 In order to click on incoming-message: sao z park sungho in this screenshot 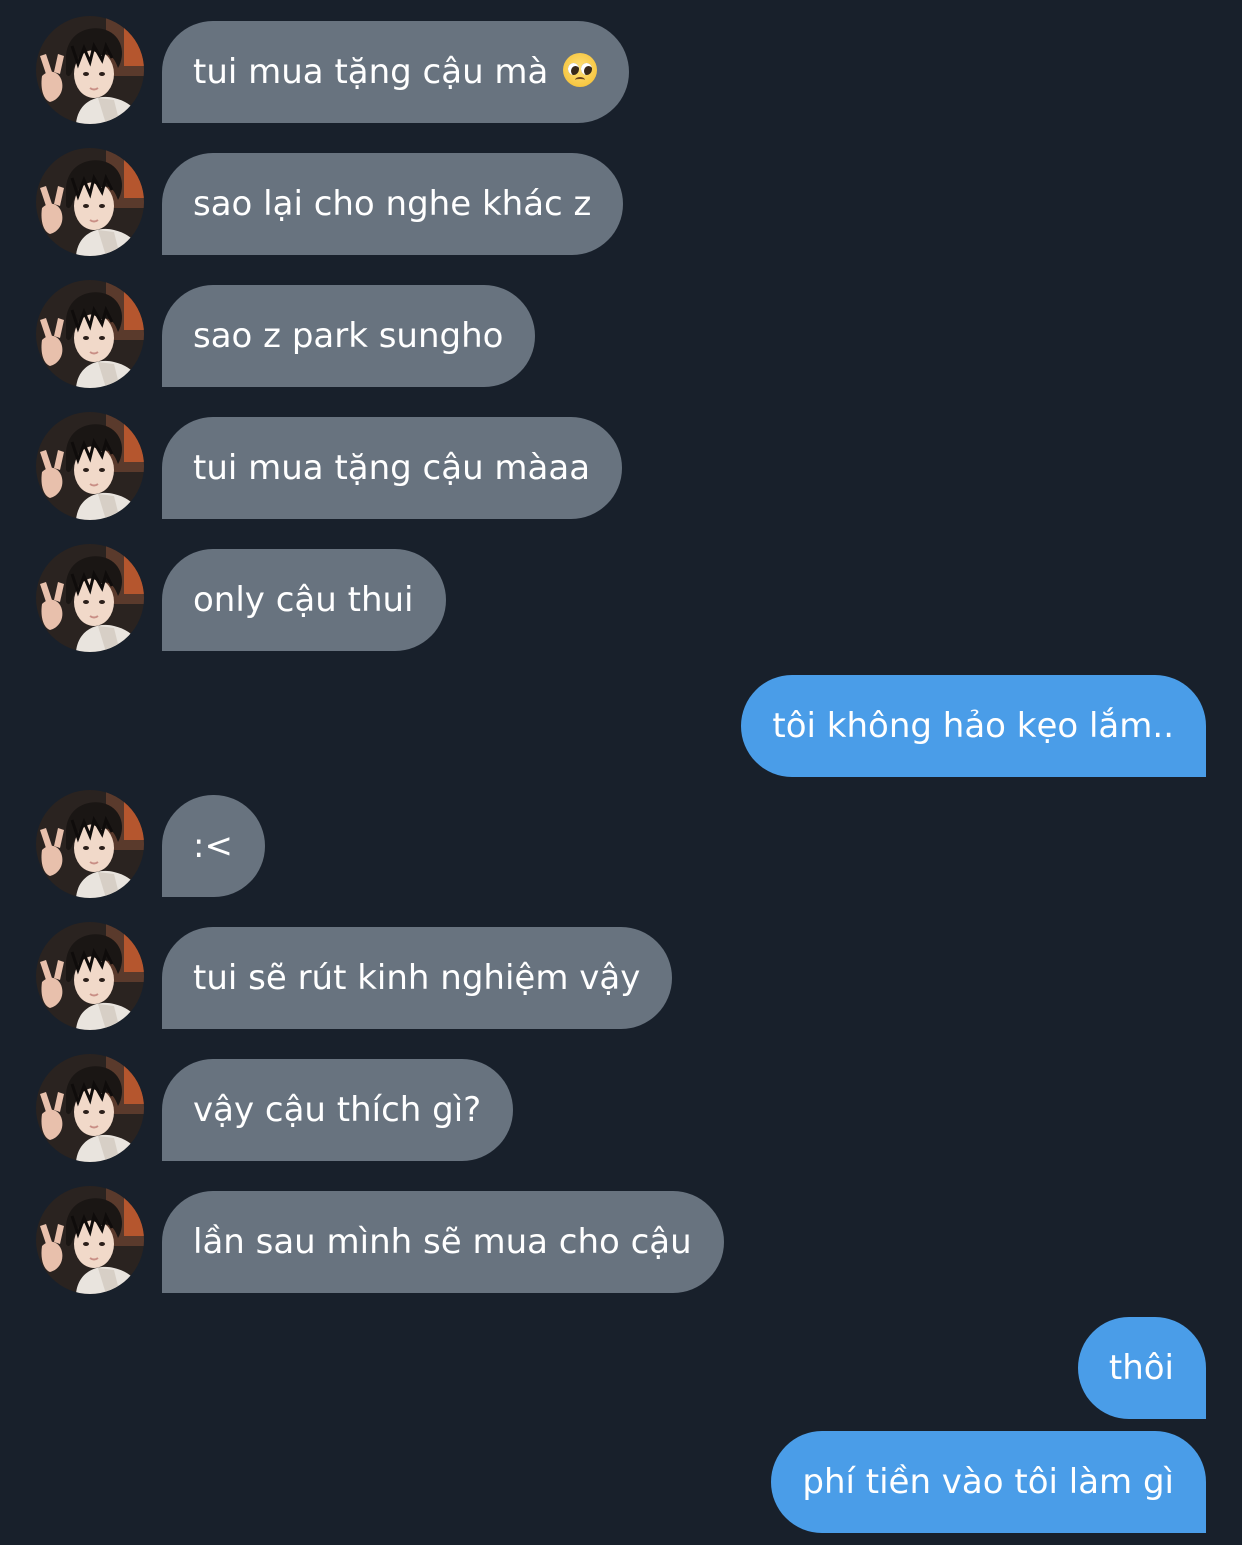, I will do `click(349, 336)`.